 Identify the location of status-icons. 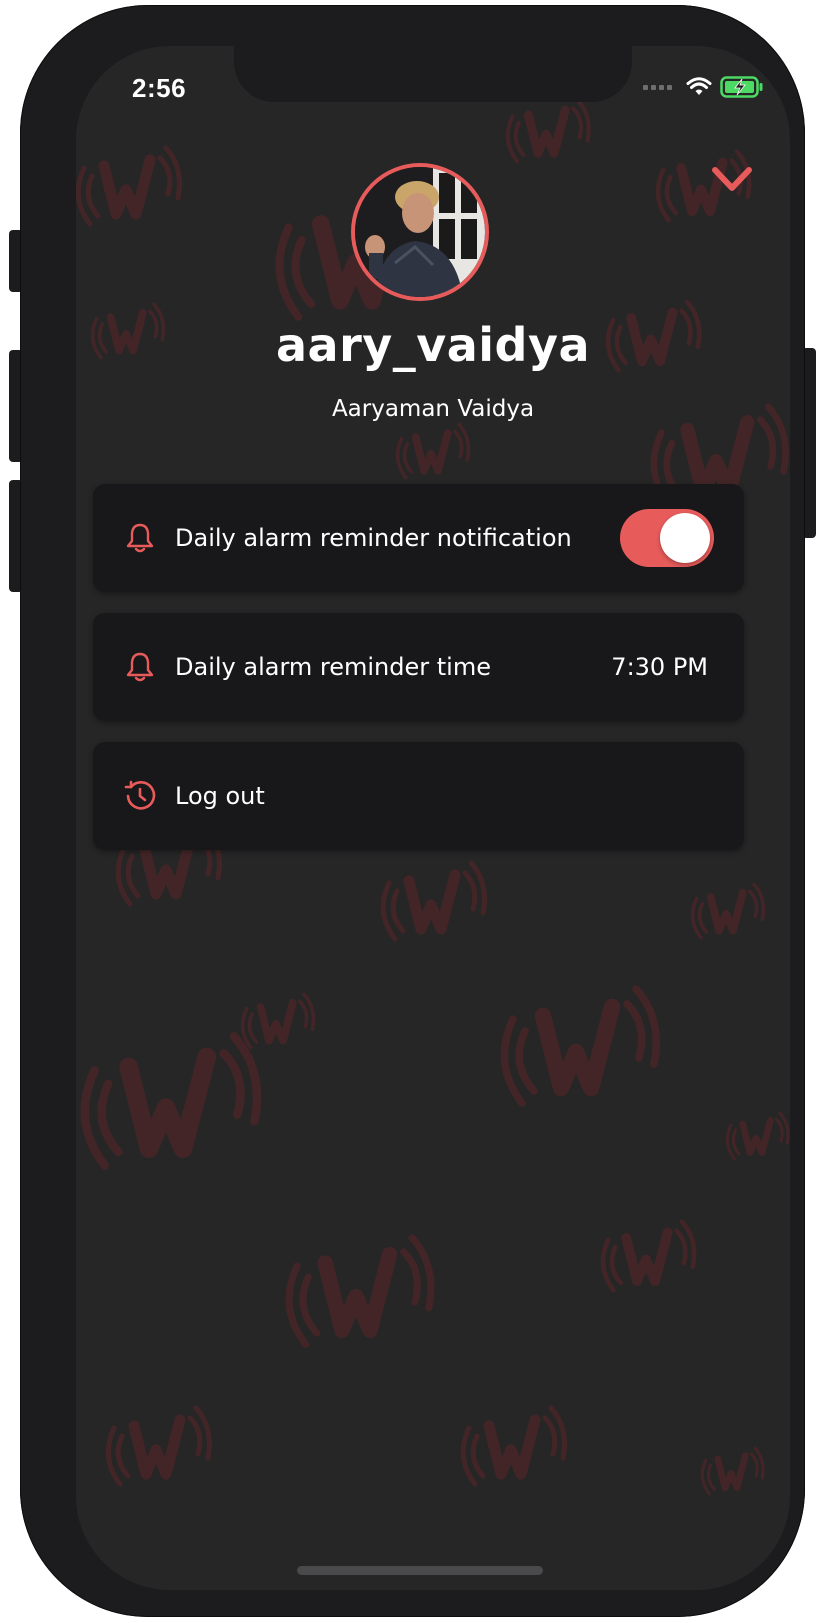
(703, 87).